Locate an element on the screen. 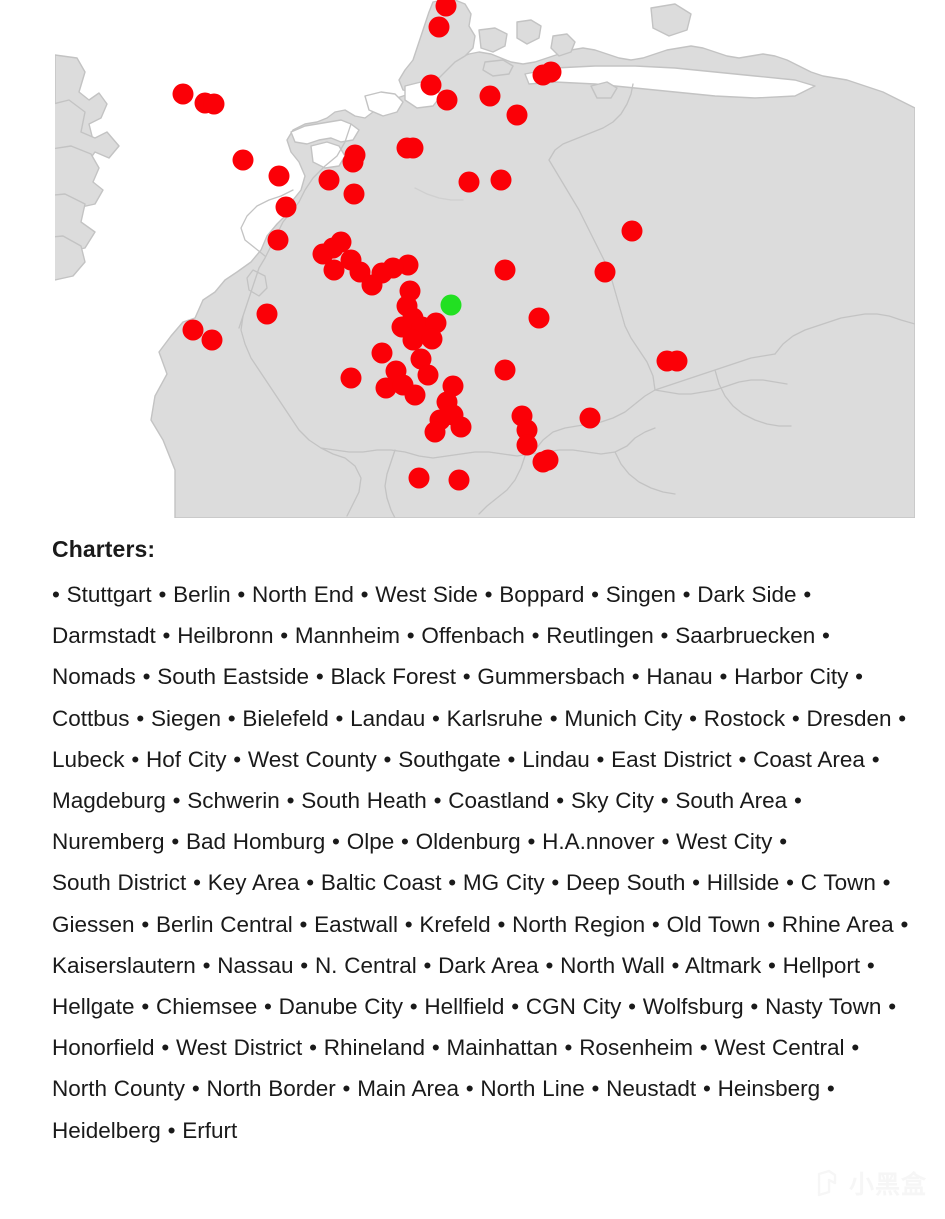 The width and height of the screenshot is (945, 1219). charter-name: North Line is located at coordinates (532, 1089).